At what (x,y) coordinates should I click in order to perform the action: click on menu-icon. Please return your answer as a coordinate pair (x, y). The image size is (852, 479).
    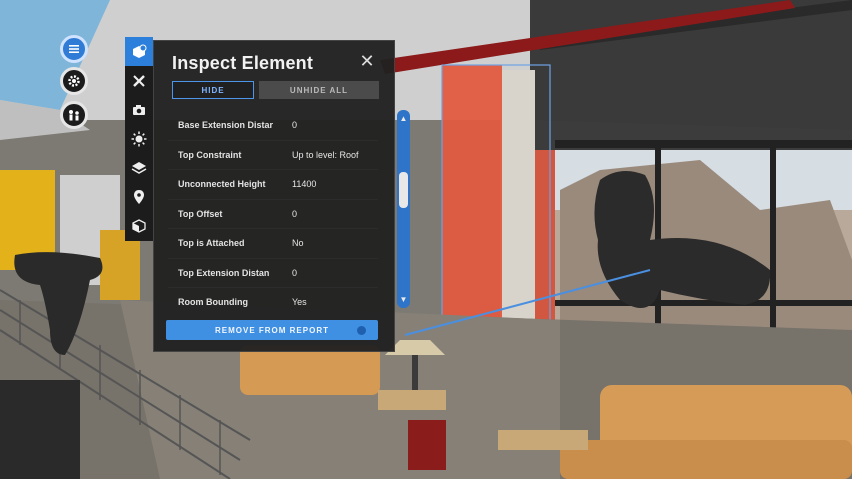
    Looking at the image, I should click on (74, 49).